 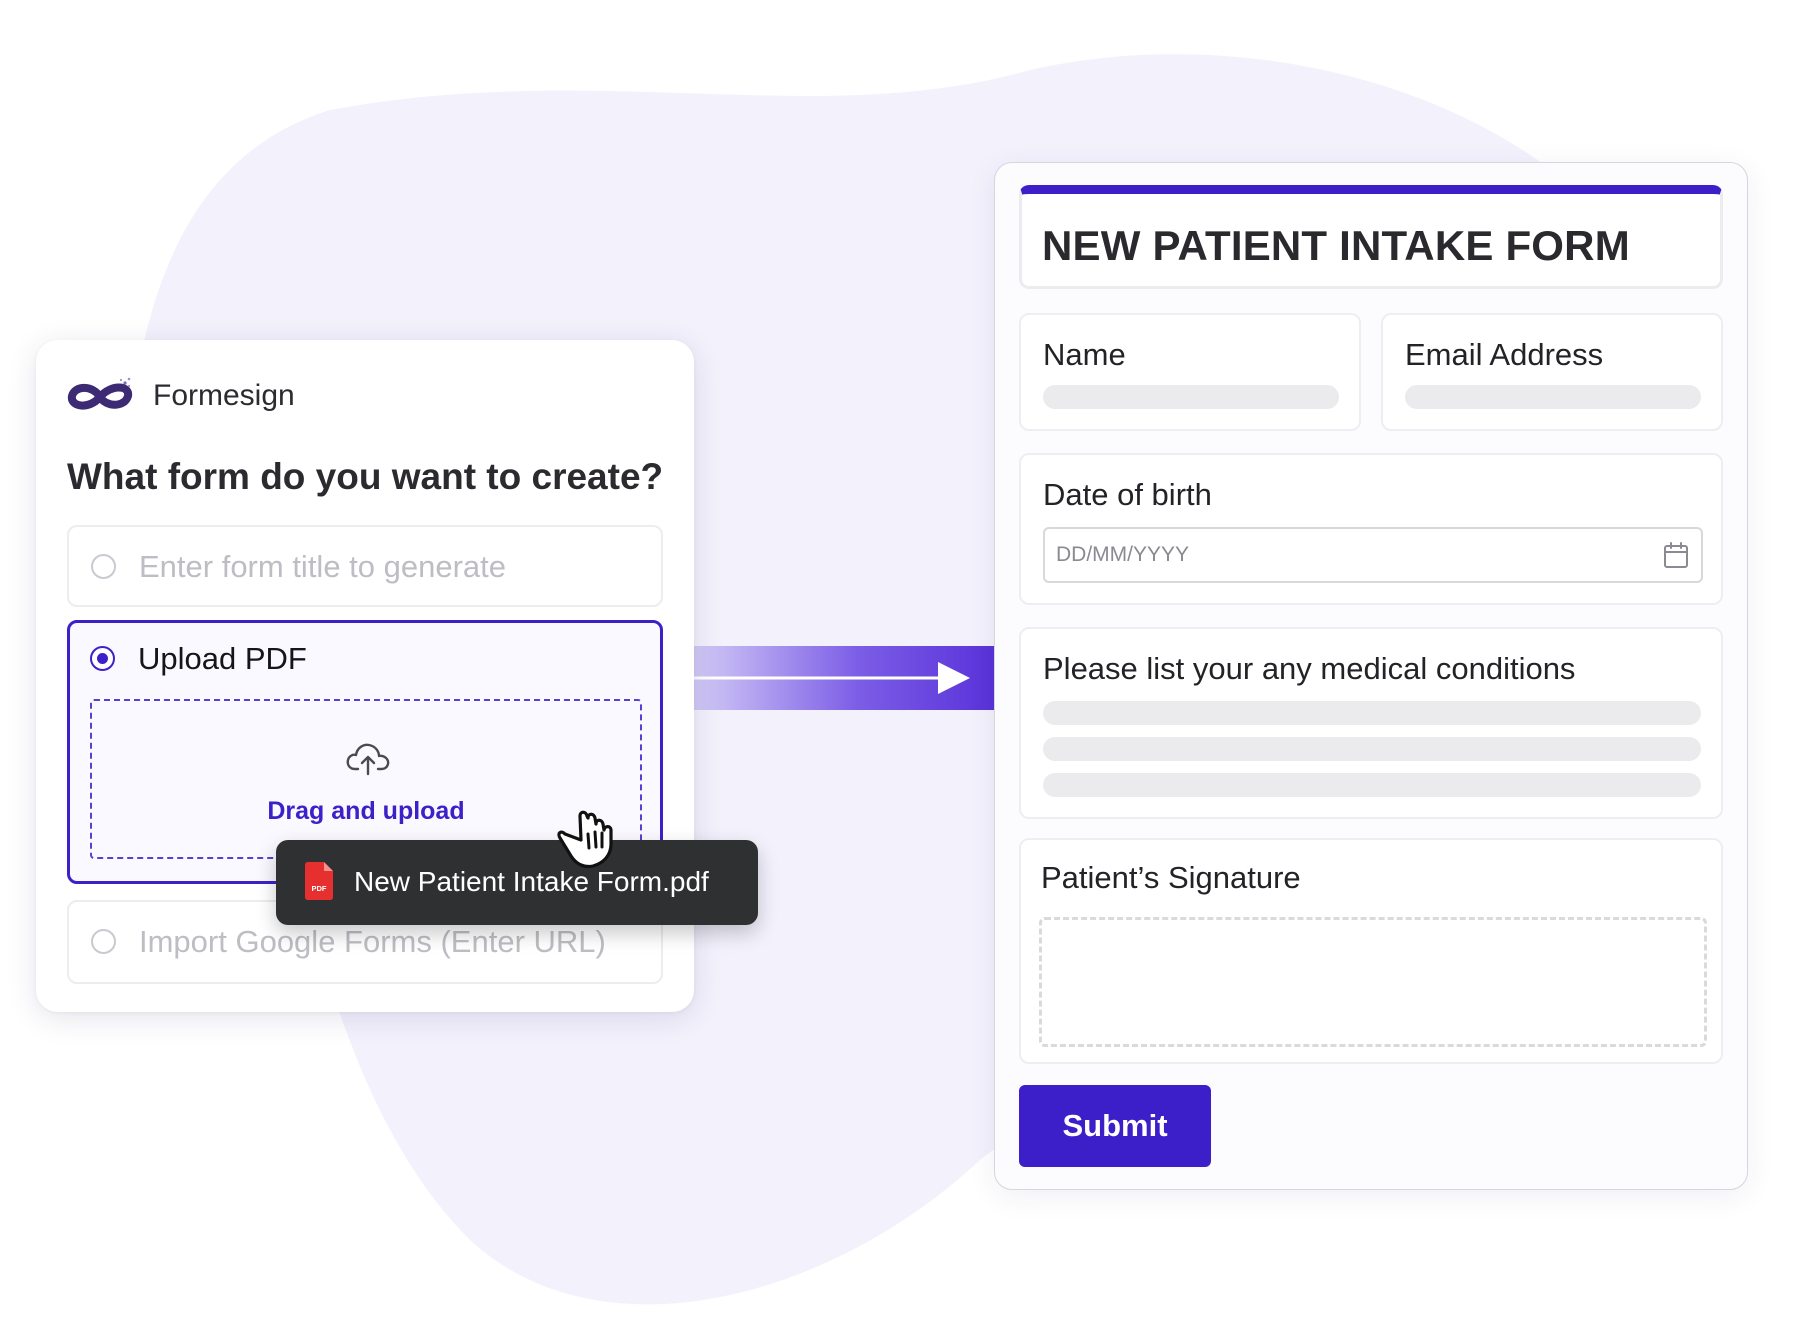 I want to click on form-title: NEW PATIENT INTAKE FORM, so click(x=1336, y=245).